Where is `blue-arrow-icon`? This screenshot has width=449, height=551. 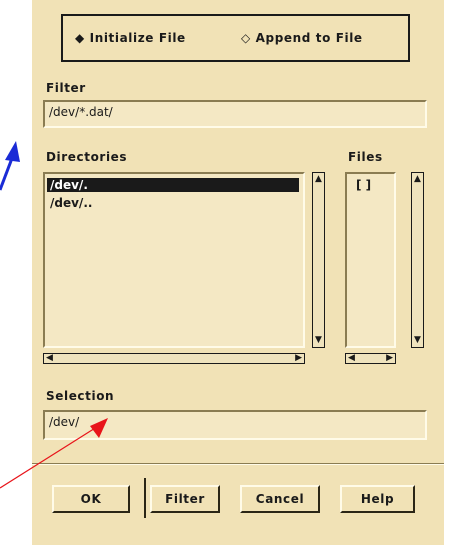 blue-arrow-icon is located at coordinates (10, 166).